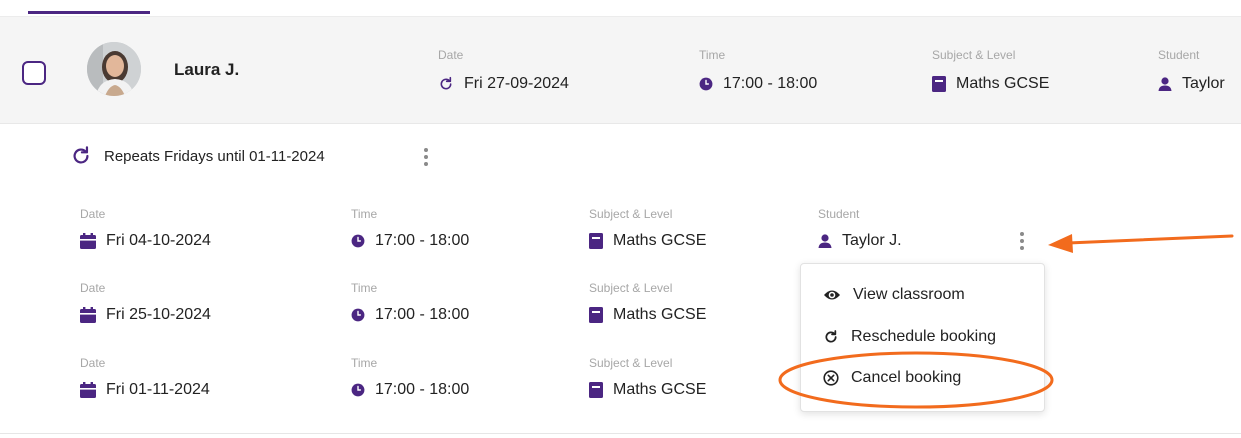  What do you see at coordinates (364, 363) in the screenshot?
I see `session-3-time-label: Time` at bounding box center [364, 363].